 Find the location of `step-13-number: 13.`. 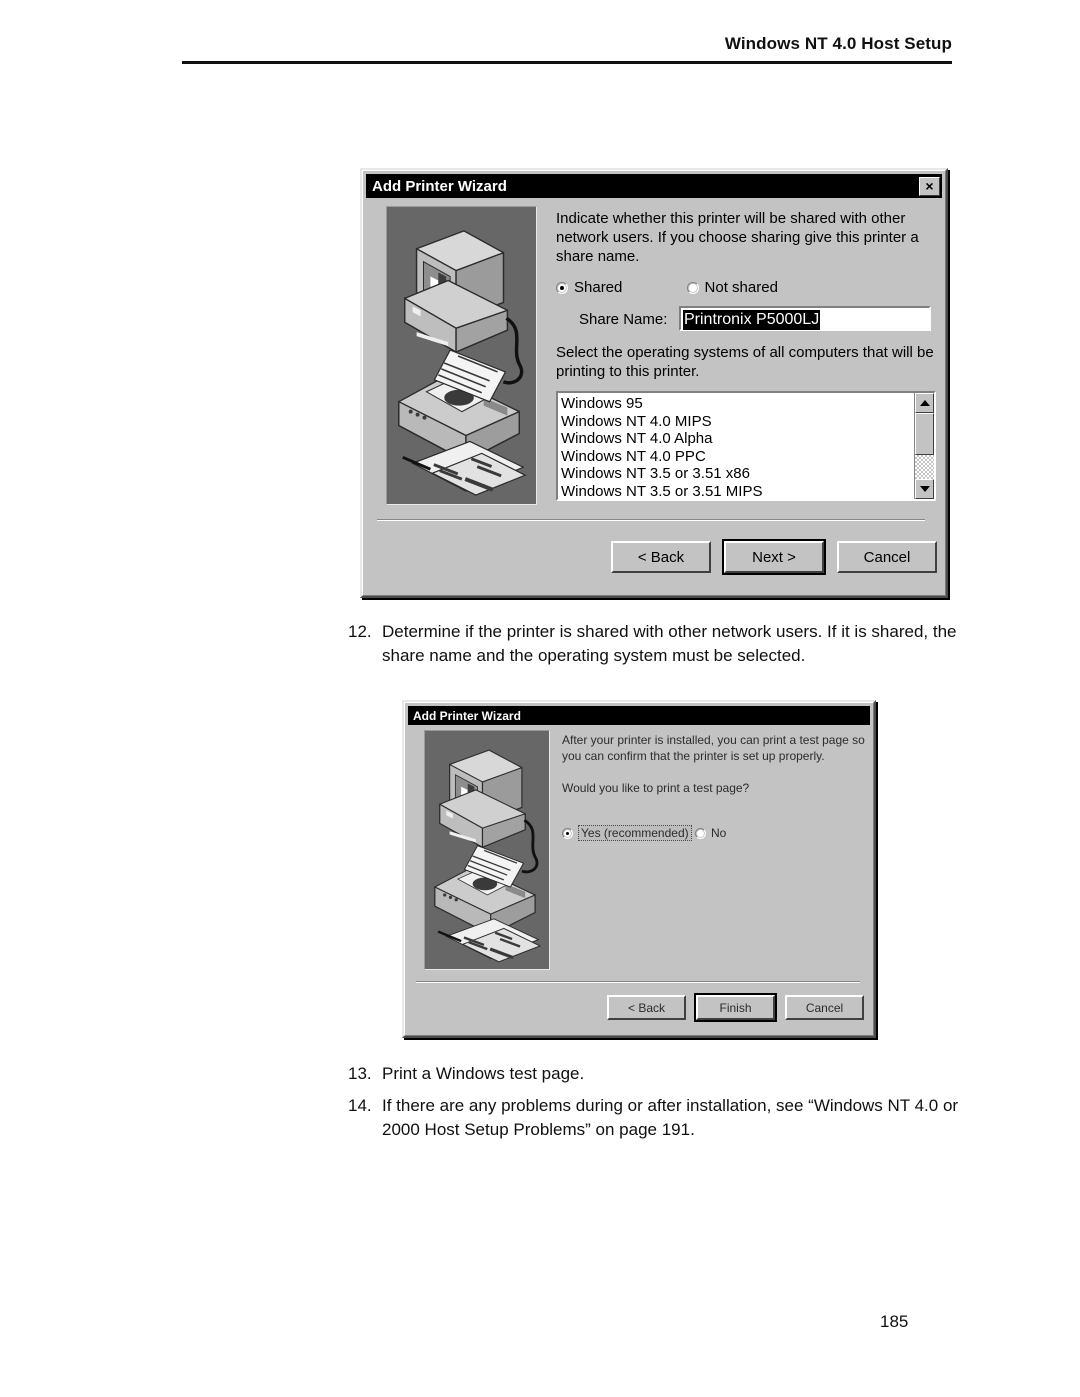

step-13-number: 13. is located at coordinates (360, 1073).